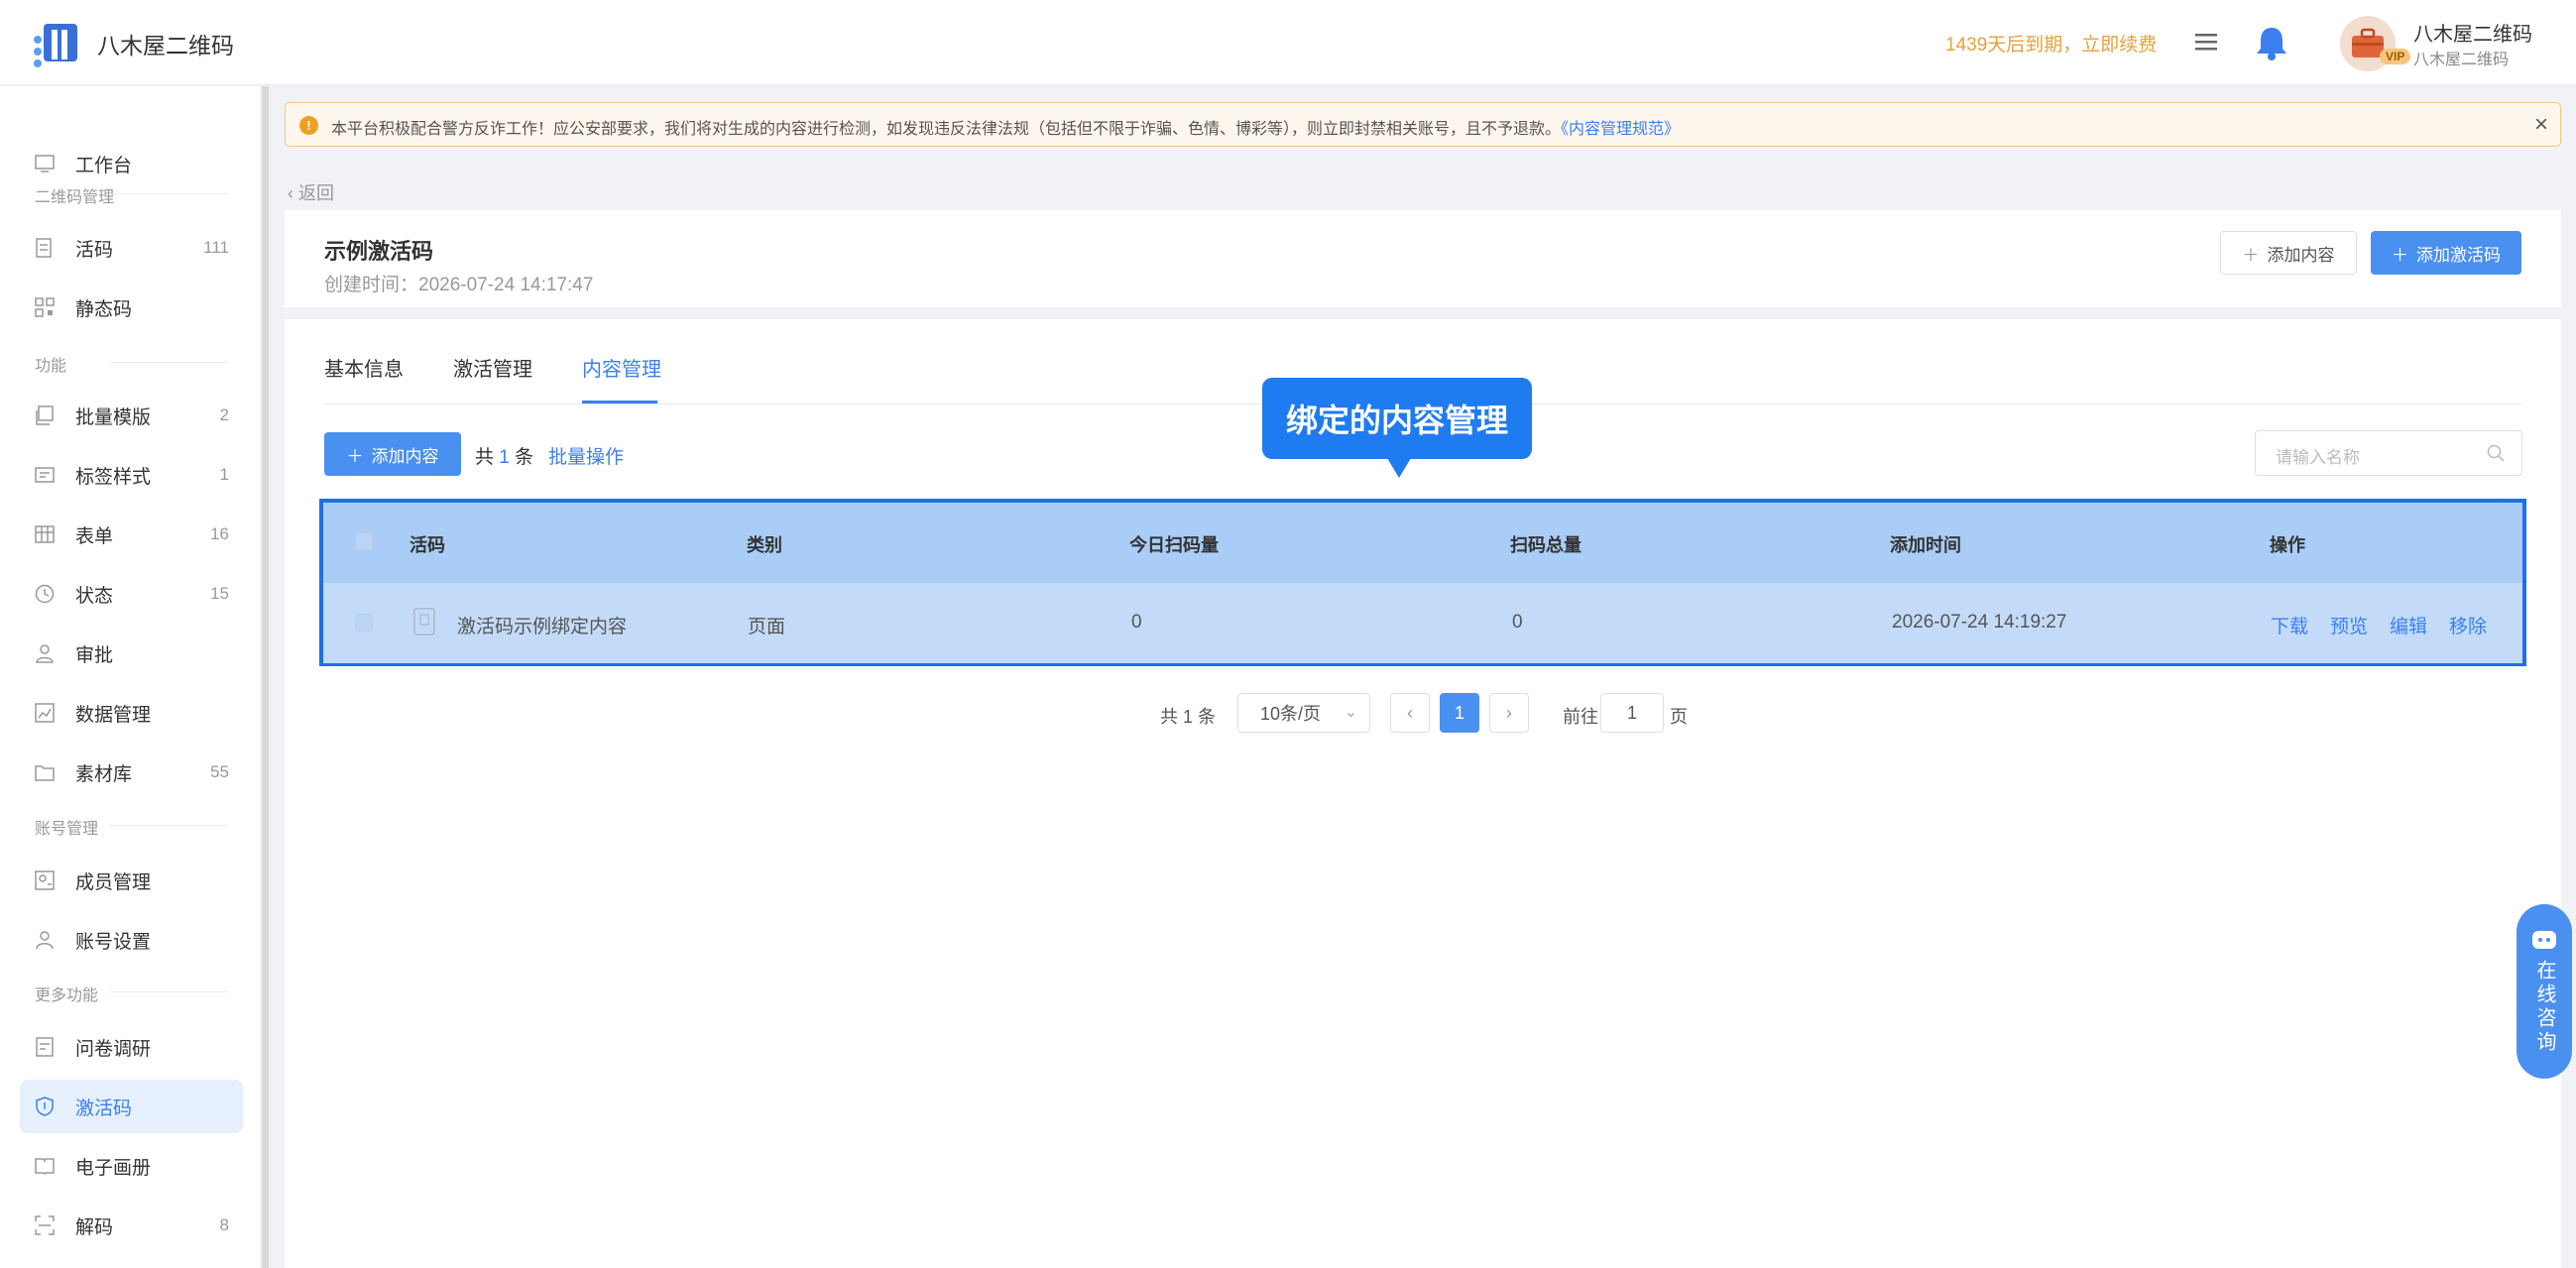 The height and width of the screenshot is (1268, 2576). What do you see at coordinates (45, 164) in the screenshot?
I see `monitor-icon` at bounding box center [45, 164].